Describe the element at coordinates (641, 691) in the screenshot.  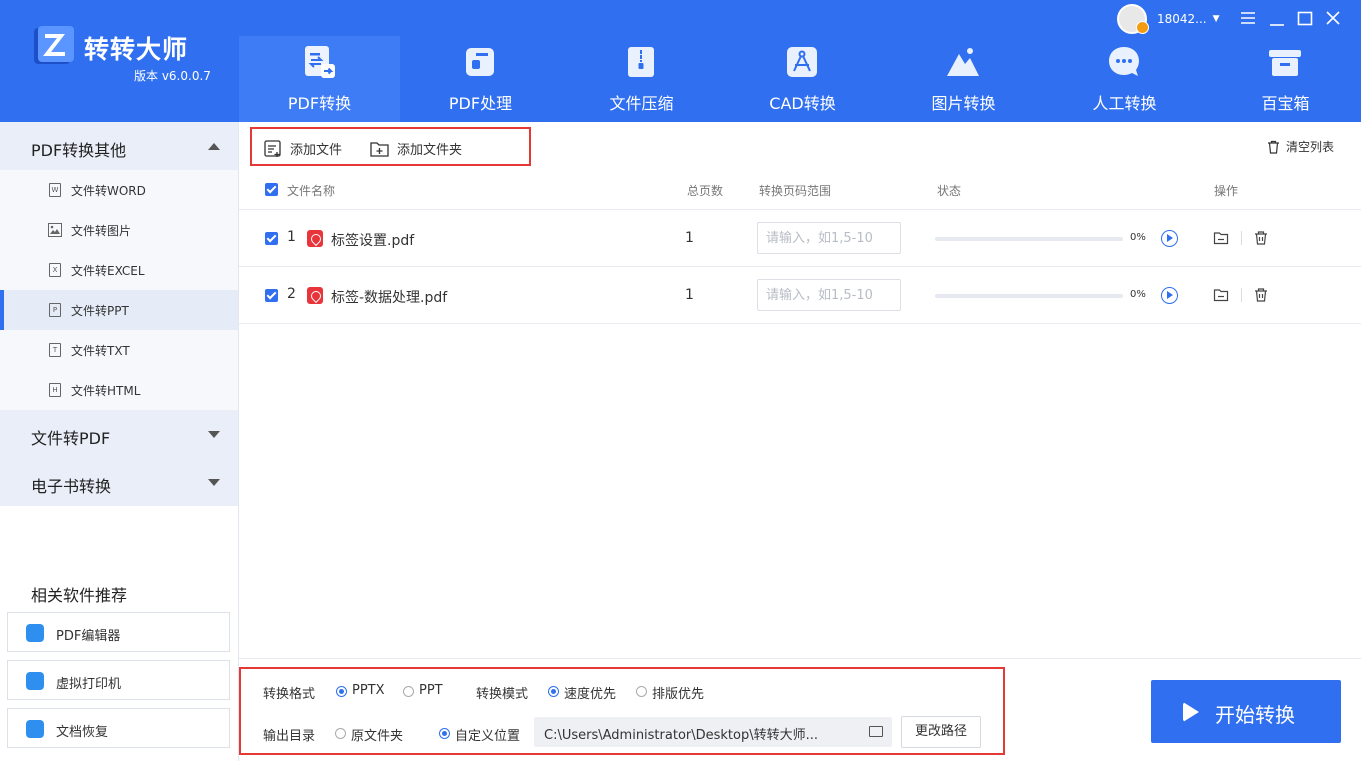
I see `mode-layout-radio` at that location.